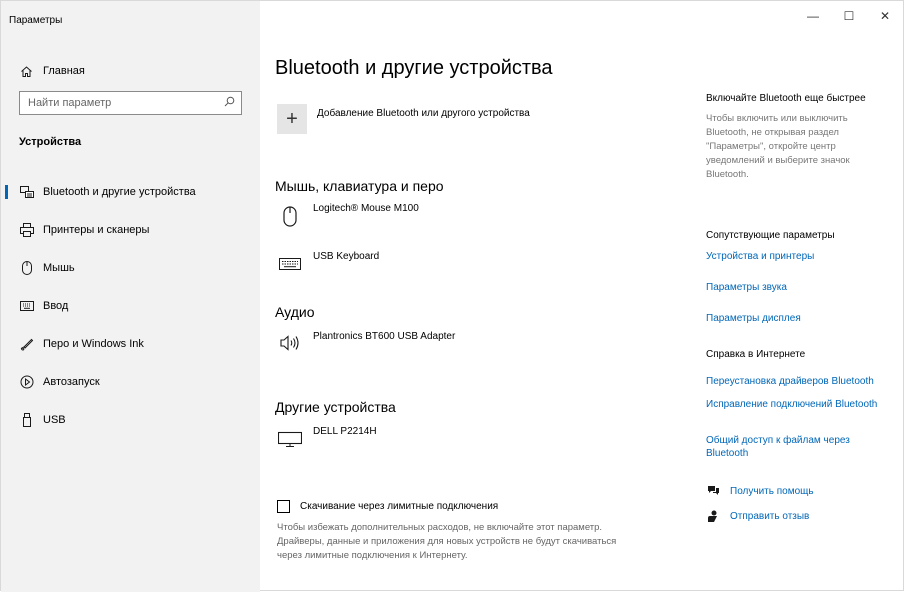 The height and width of the screenshot is (592, 904). I want to click on sidebar-item-bluetooth: Bluetooth и другие устройства, so click(130, 192).